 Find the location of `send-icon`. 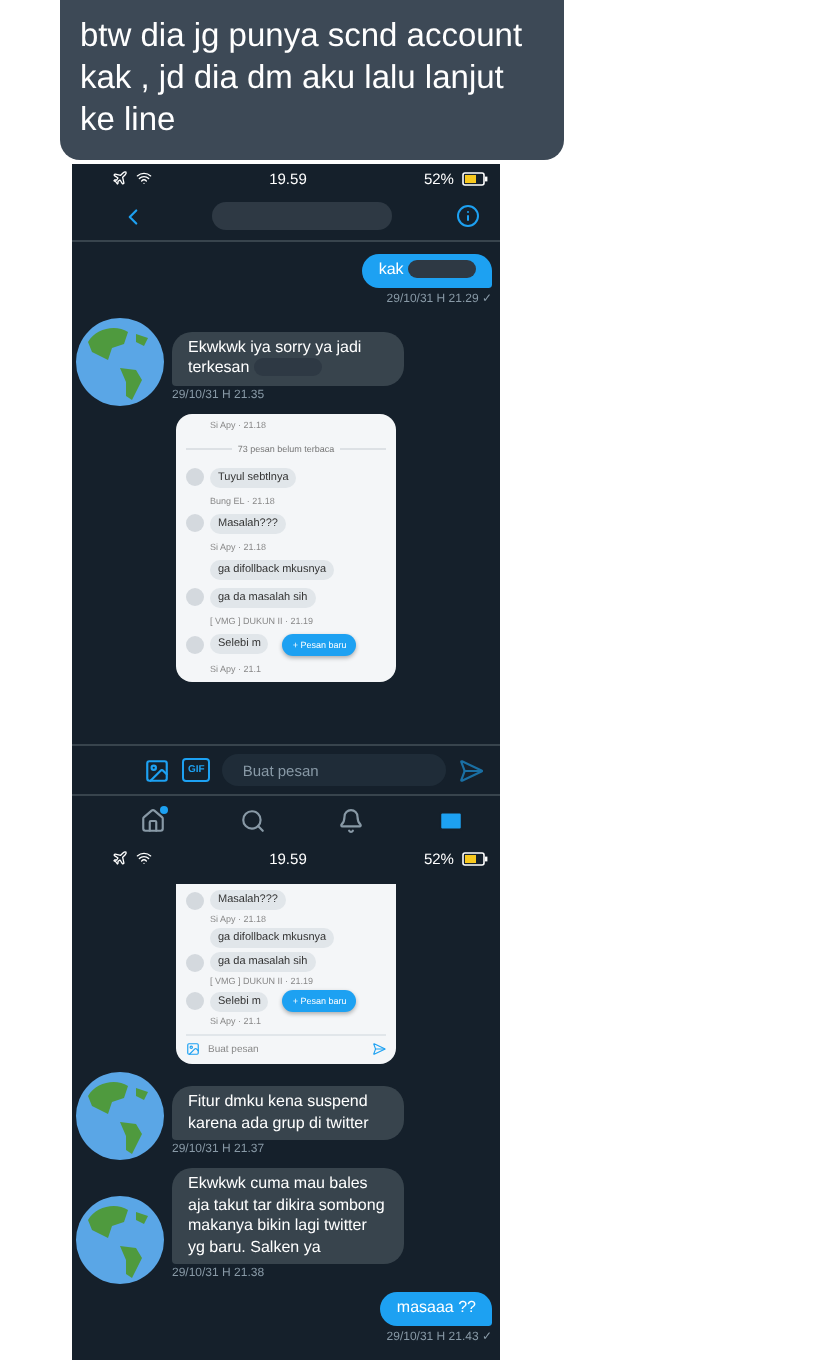

send-icon is located at coordinates (471, 770).